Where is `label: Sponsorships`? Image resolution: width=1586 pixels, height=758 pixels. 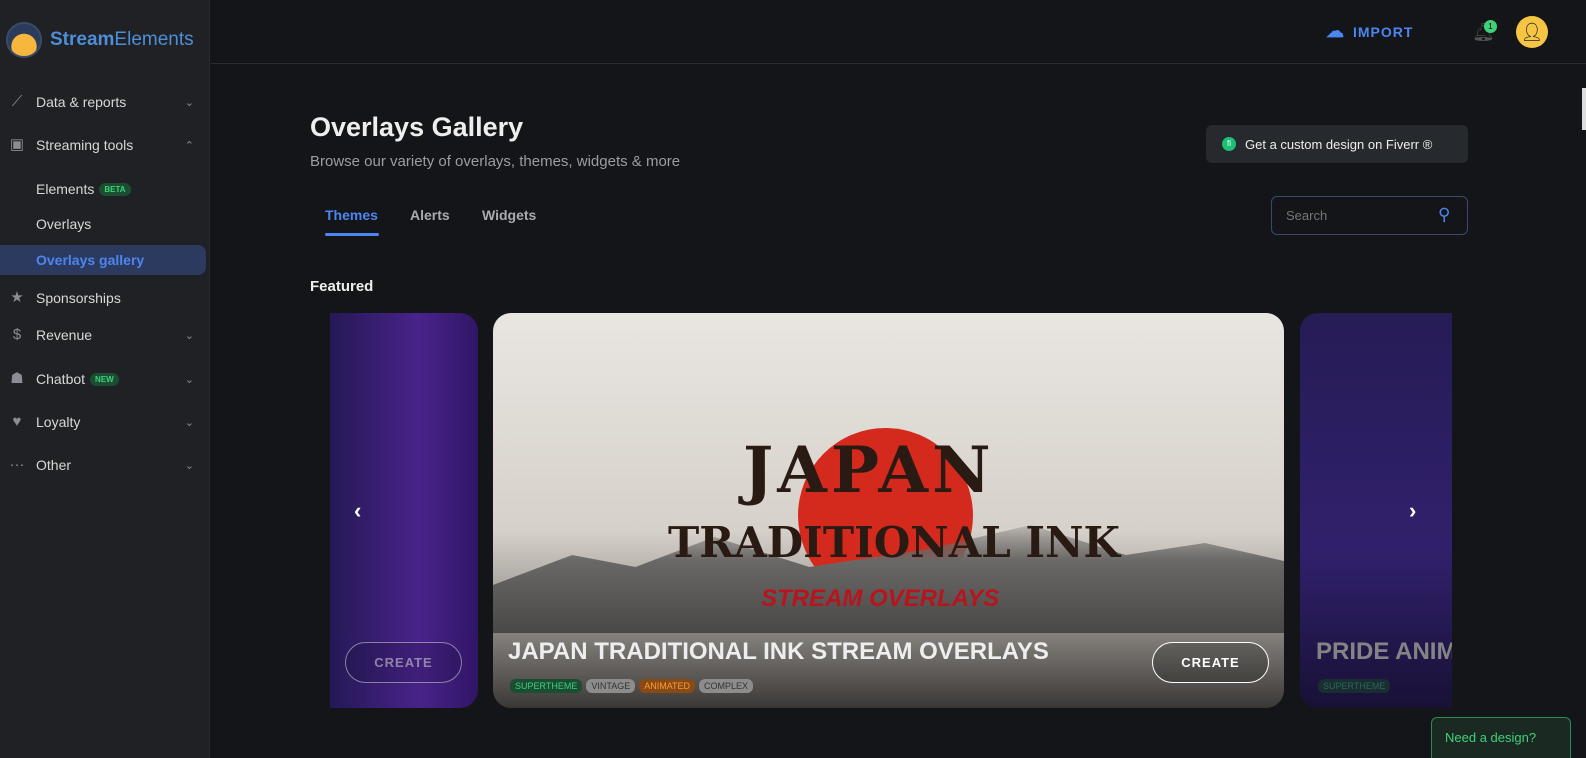
label: Sponsorships is located at coordinates (78, 298).